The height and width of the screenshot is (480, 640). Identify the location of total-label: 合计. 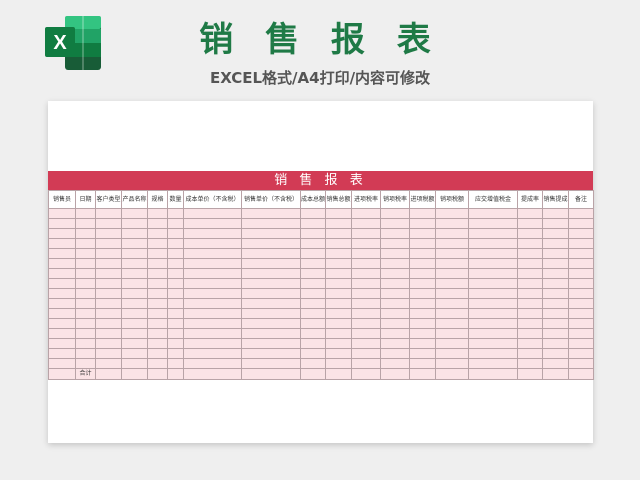
(85, 374).